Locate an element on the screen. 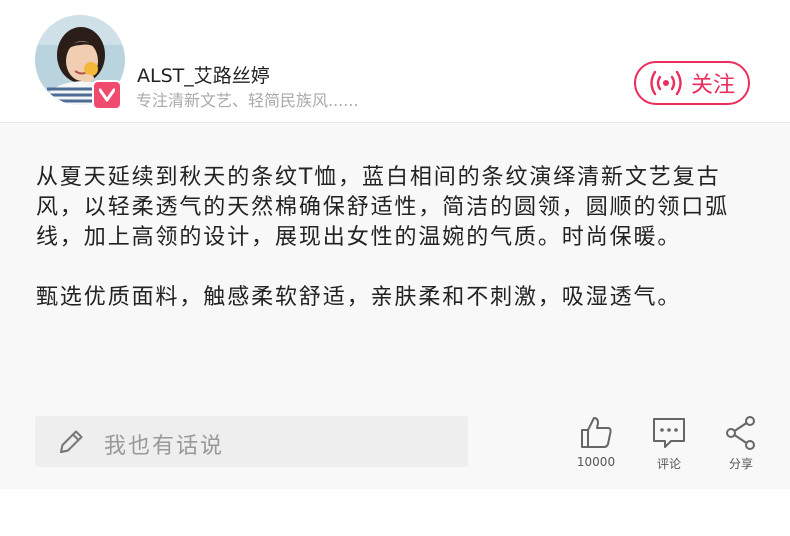  verified-badge is located at coordinates (107, 95).